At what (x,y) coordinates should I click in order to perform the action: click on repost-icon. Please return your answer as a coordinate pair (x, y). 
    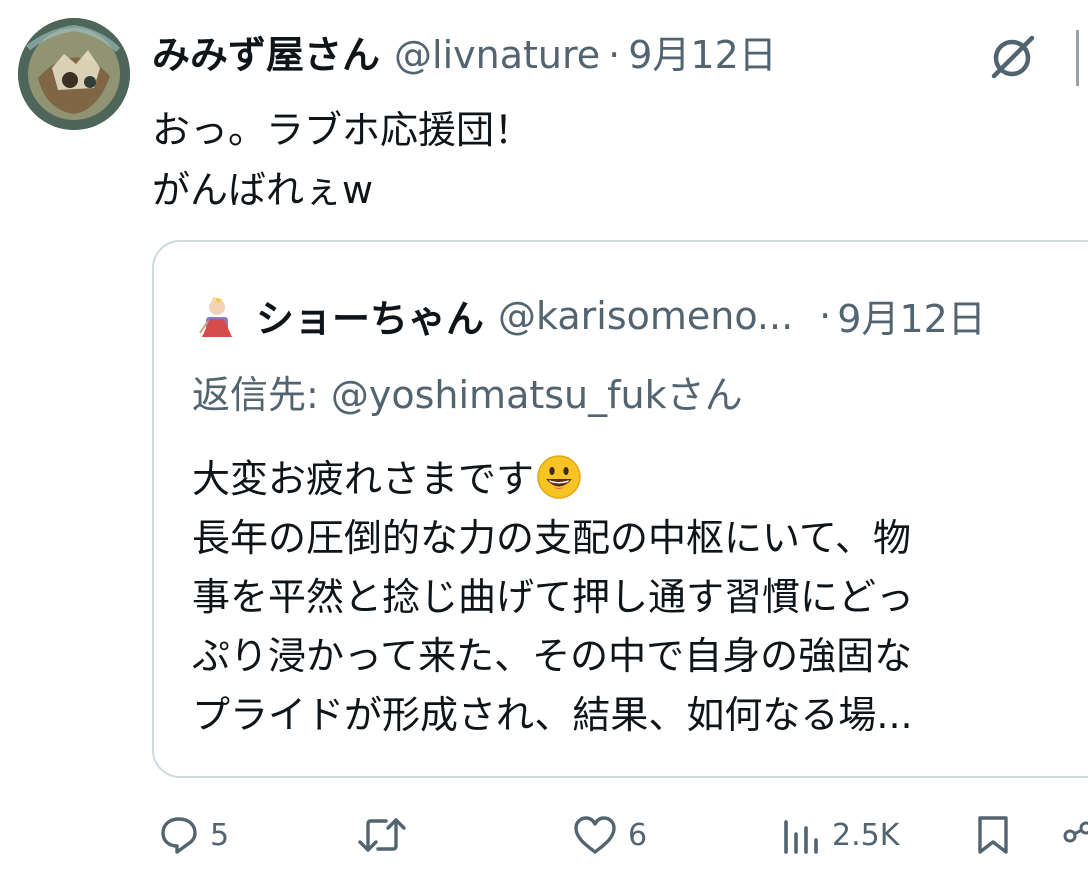
    Looking at the image, I should click on (382, 835).